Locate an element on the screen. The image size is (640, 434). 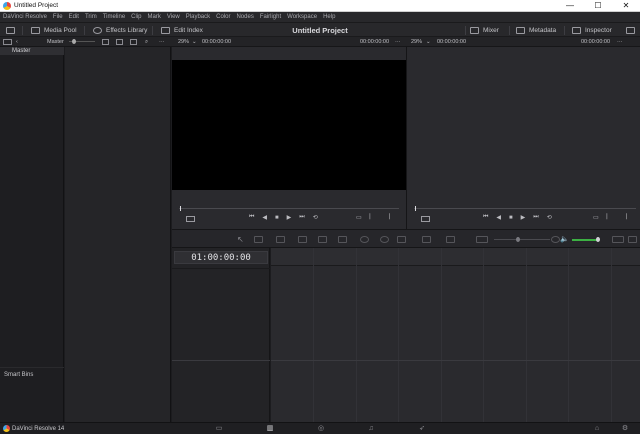
menu-color: Color is located at coordinates (223, 17).